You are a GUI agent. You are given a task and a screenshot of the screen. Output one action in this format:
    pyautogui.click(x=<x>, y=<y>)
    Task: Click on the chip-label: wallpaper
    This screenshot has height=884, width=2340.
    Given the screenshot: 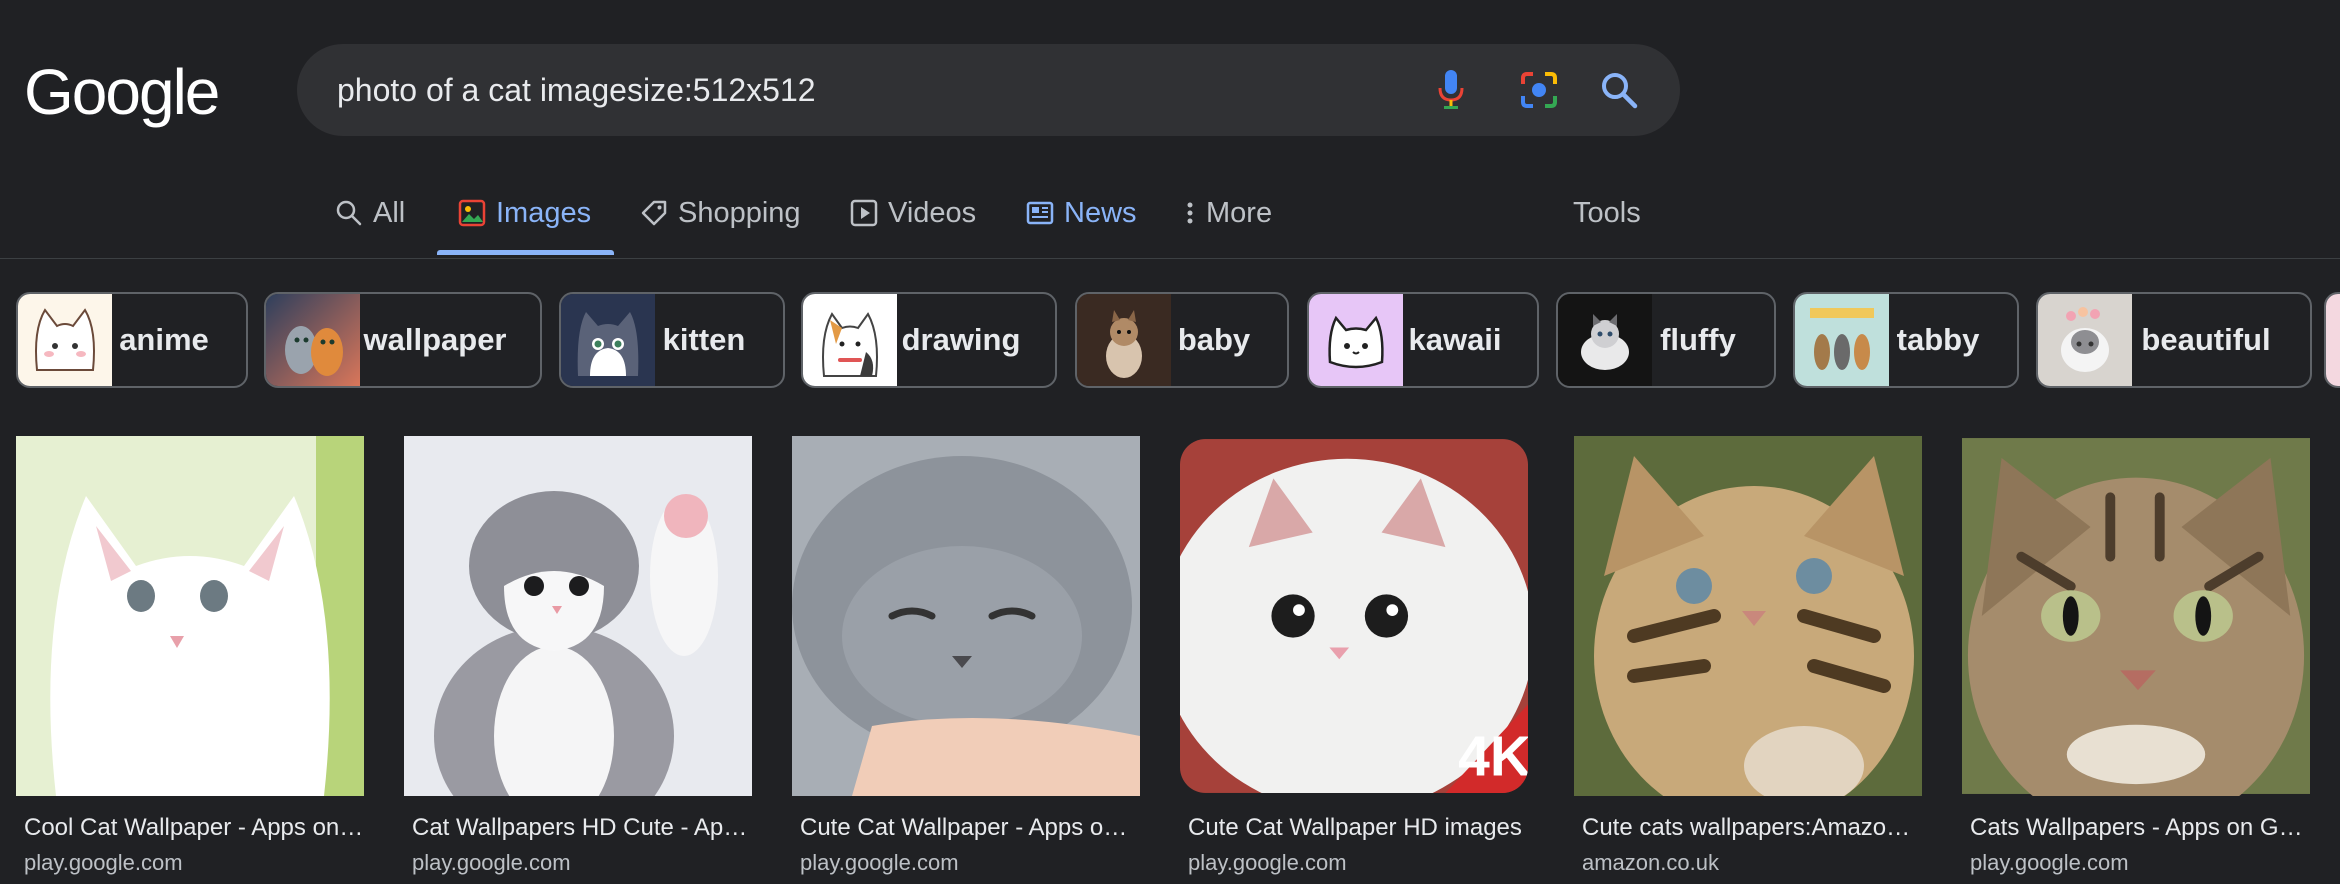 What is the action you would take?
    pyautogui.click(x=435, y=339)
    